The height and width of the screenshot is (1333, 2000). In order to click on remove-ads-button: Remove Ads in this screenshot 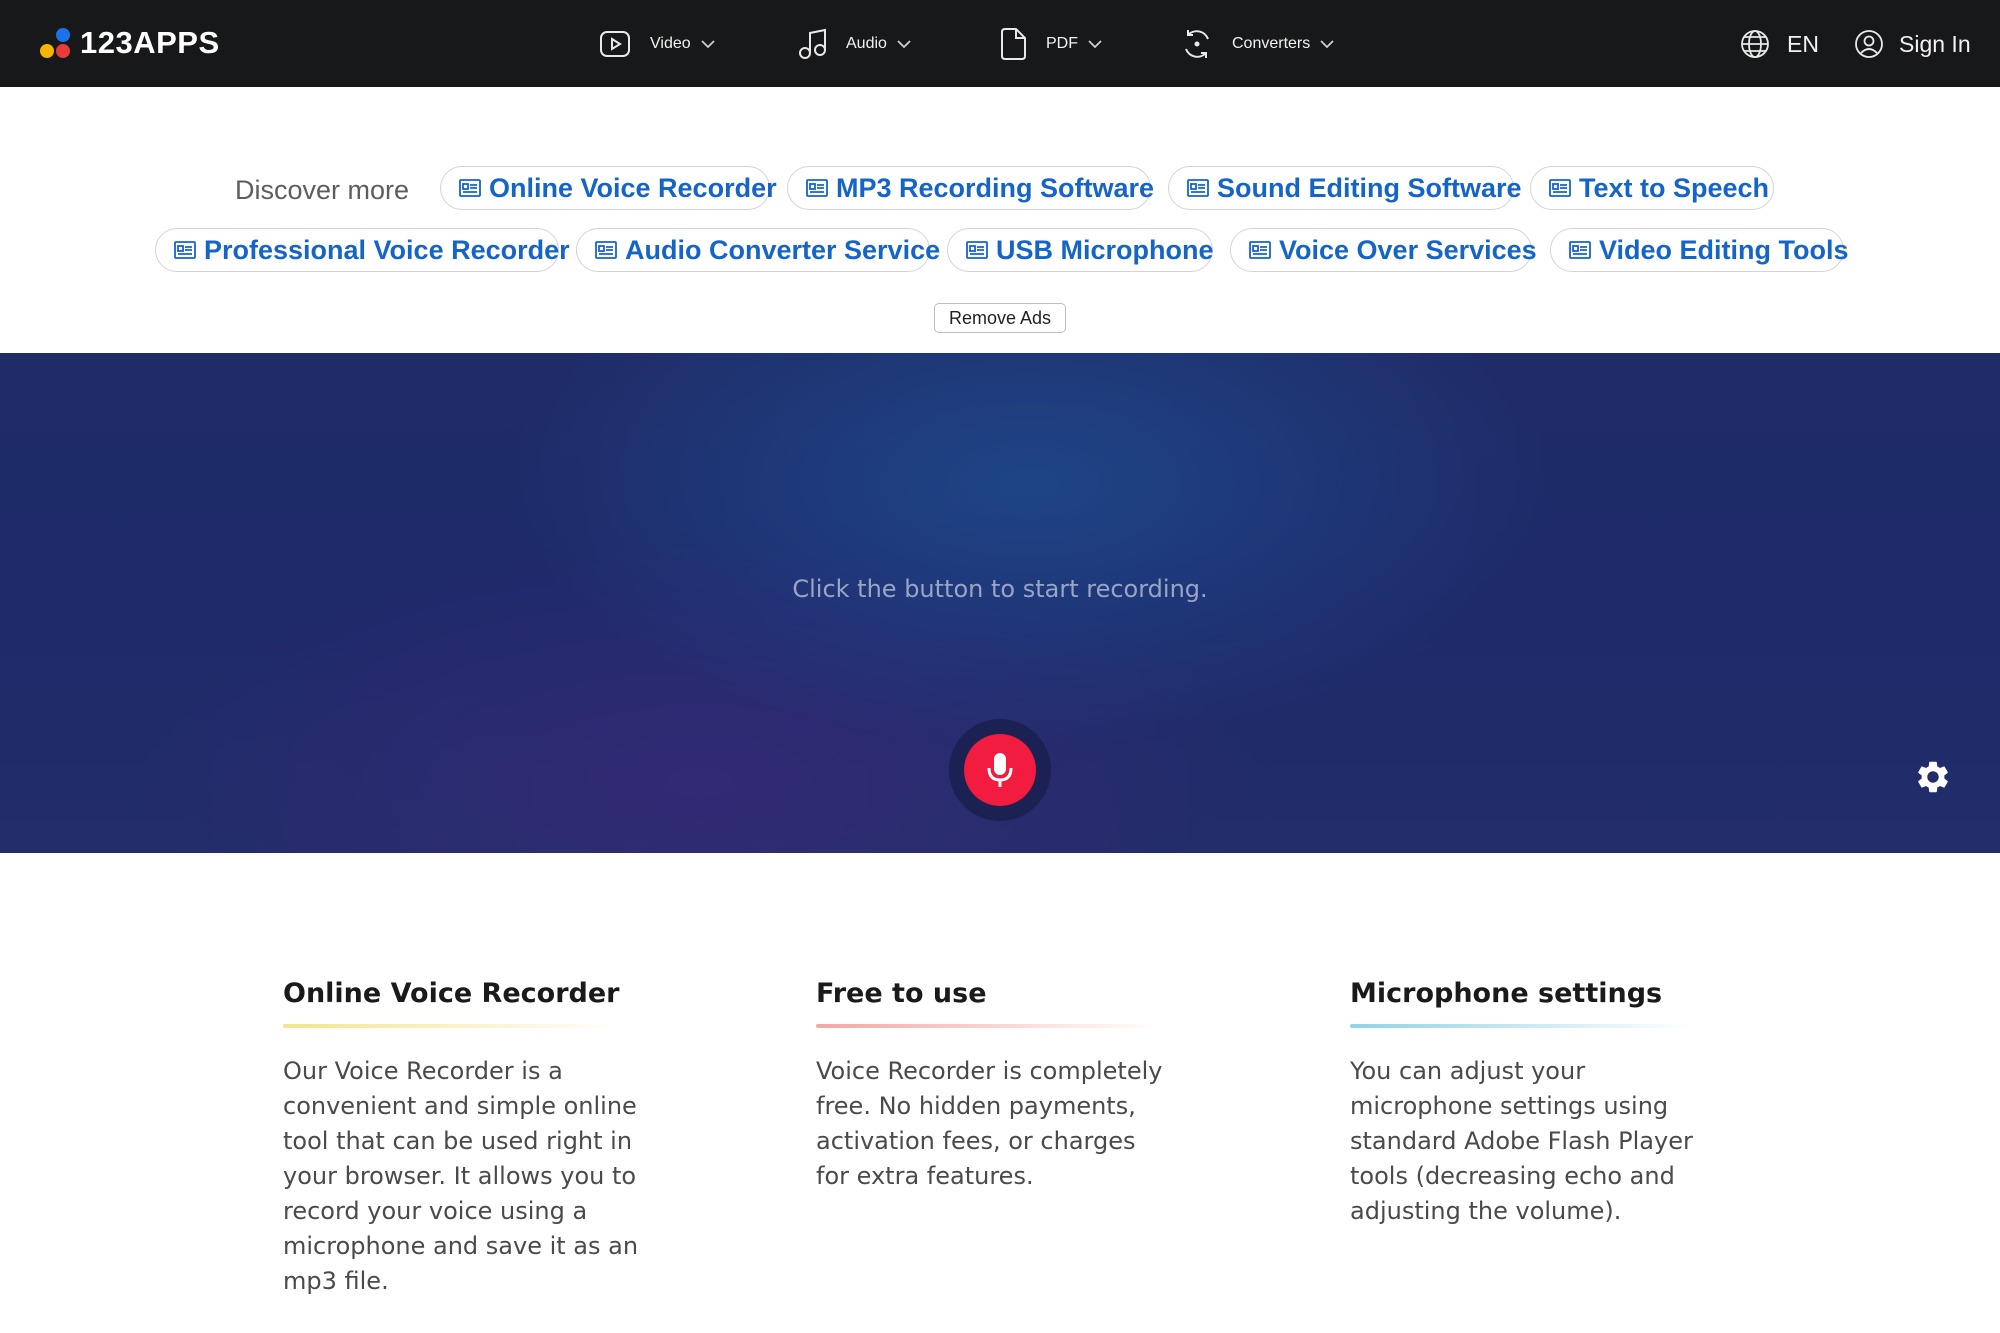, I will do `click(1000, 318)`.